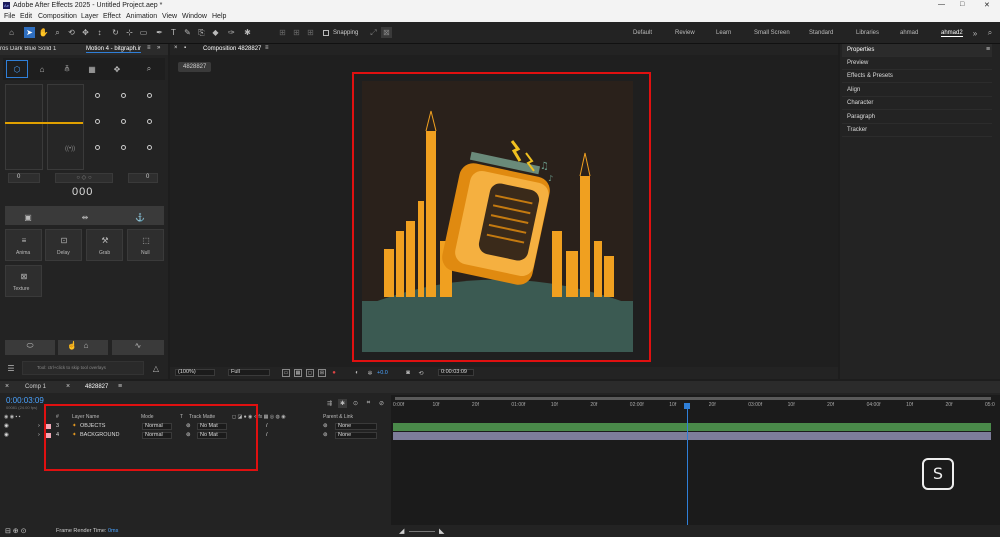  What do you see at coordinates (296, 32) in the screenshot?
I see `world-axis-icon: ⊞` at bounding box center [296, 32].